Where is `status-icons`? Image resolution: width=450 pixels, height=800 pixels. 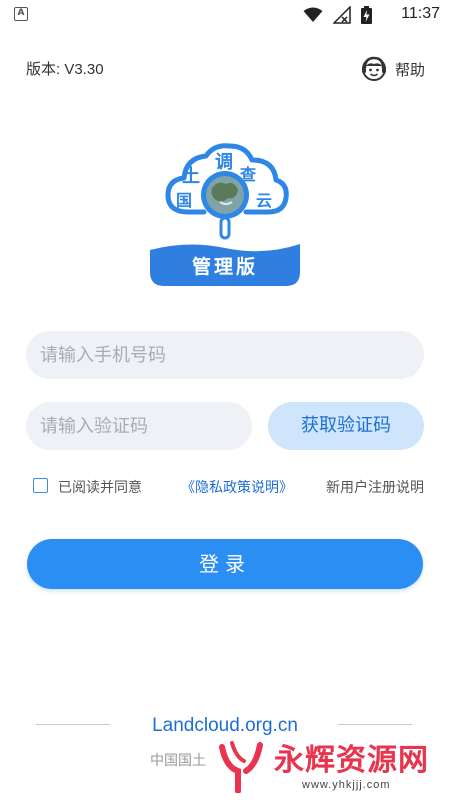 status-icons is located at coordinates (337, 15).